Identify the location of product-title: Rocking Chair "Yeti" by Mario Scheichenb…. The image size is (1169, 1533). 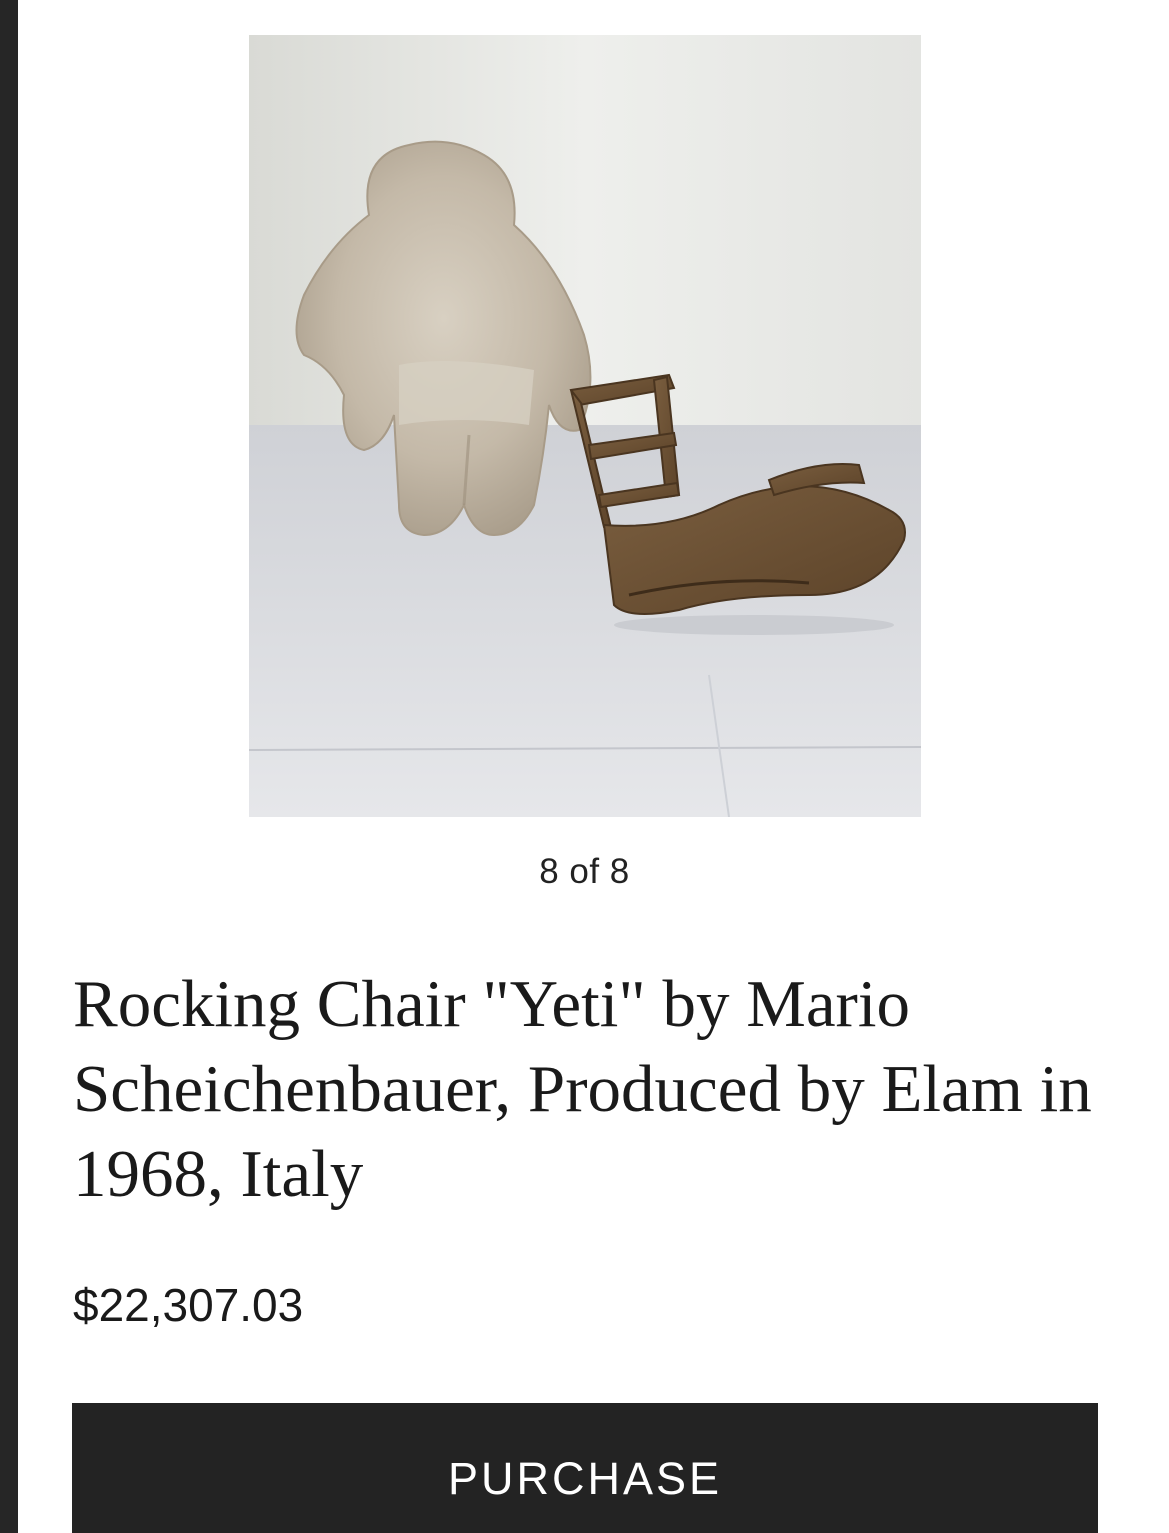
(582, 1089).